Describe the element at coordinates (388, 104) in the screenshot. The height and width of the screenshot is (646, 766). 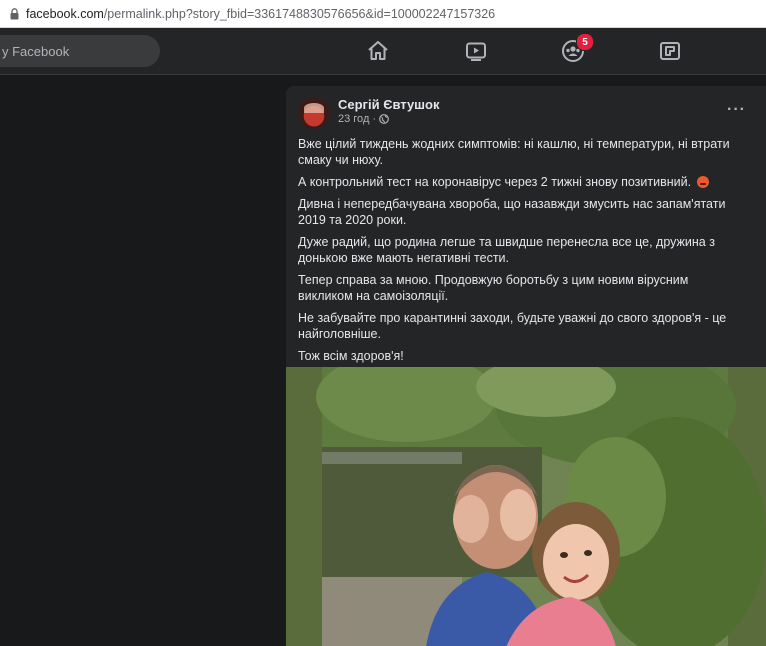
I see `post-author-name: Сергій Євтушок` at that location.